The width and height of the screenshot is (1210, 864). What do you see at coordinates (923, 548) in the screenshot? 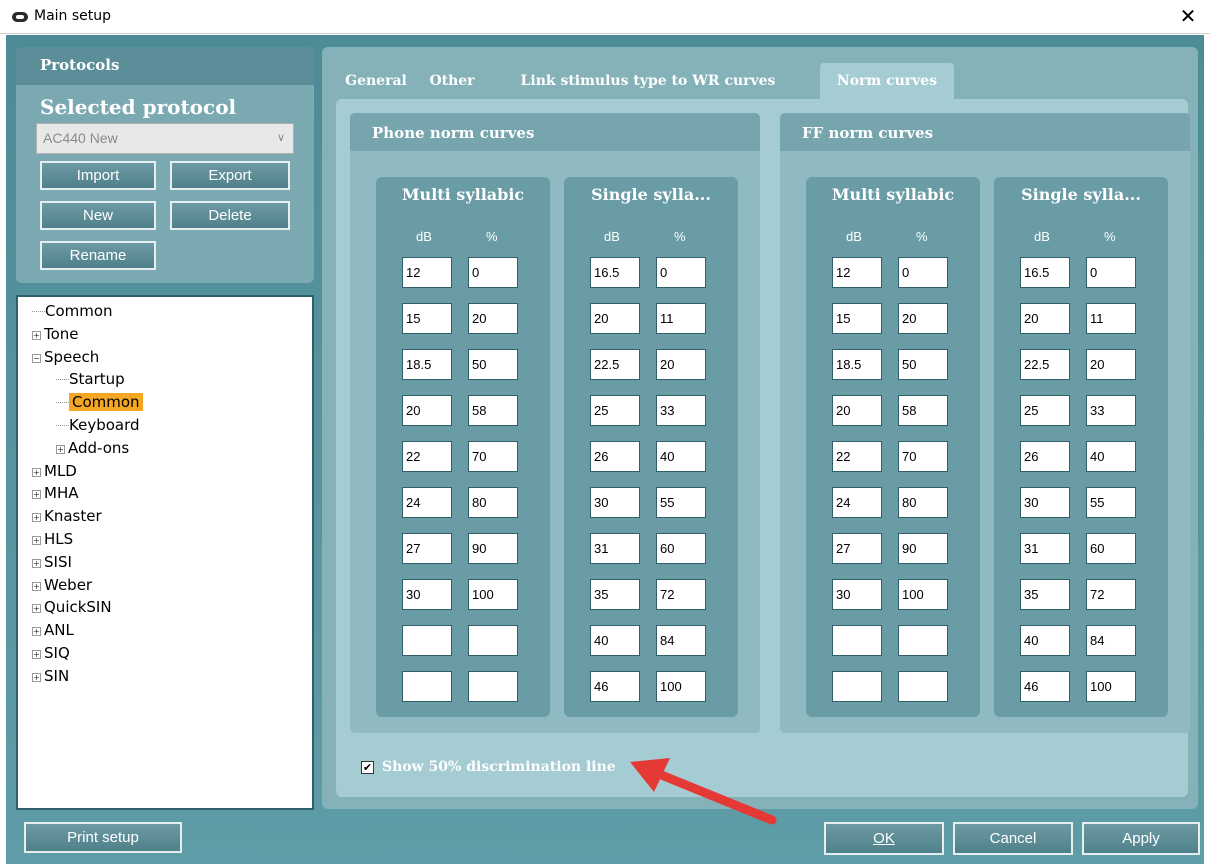
I see `percent-input: 90` at bounding box center [923, 548].